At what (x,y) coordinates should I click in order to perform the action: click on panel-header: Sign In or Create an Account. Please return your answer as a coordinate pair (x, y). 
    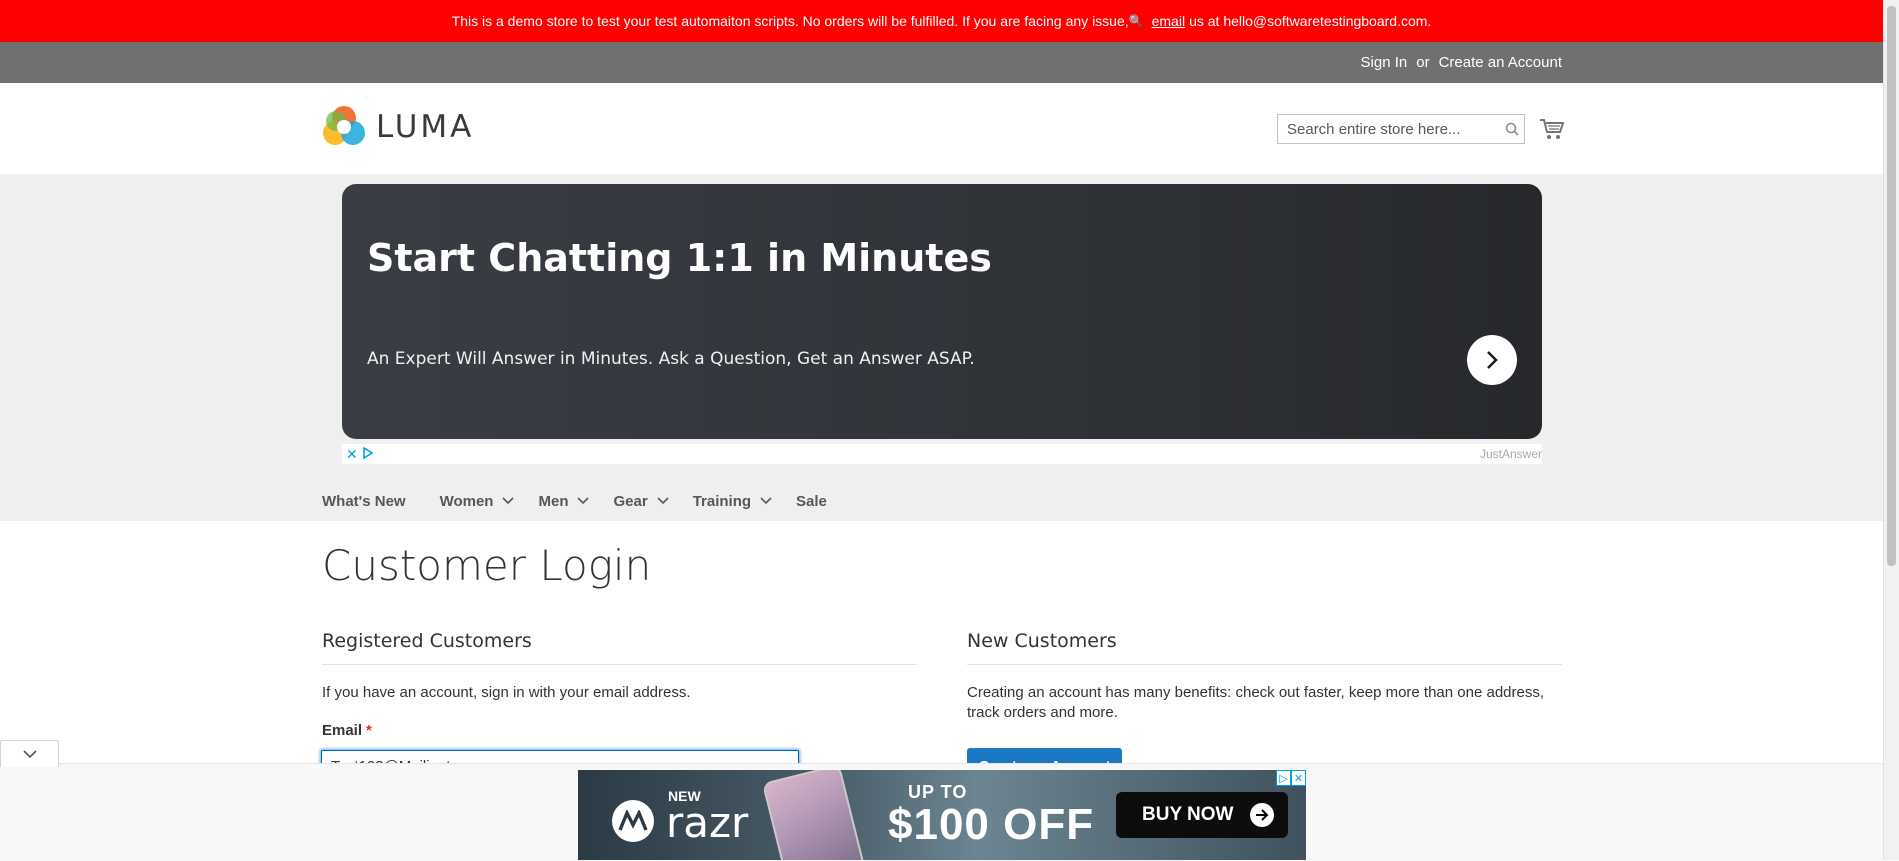
    Looking at the image, I should click on (941, 62).